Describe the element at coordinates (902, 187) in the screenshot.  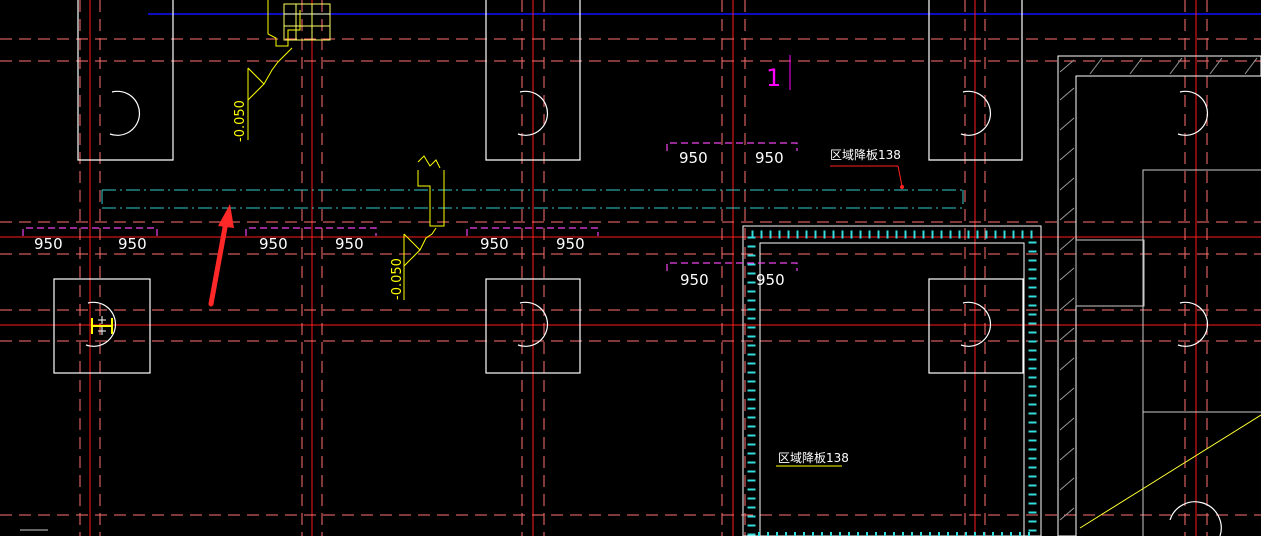
I see `label-leader-dot` at that location.